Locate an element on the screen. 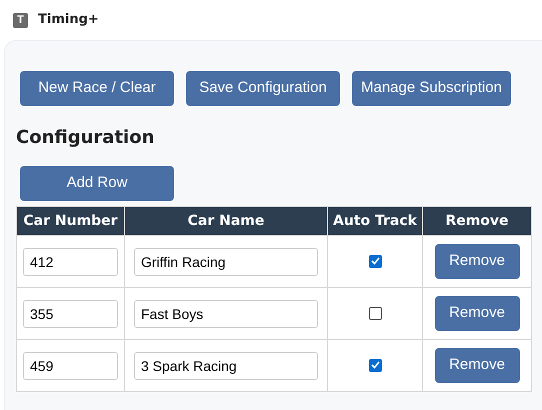 This screenshot has height=410, width=542. column-header: Remove is located at coordinates (477, 221).